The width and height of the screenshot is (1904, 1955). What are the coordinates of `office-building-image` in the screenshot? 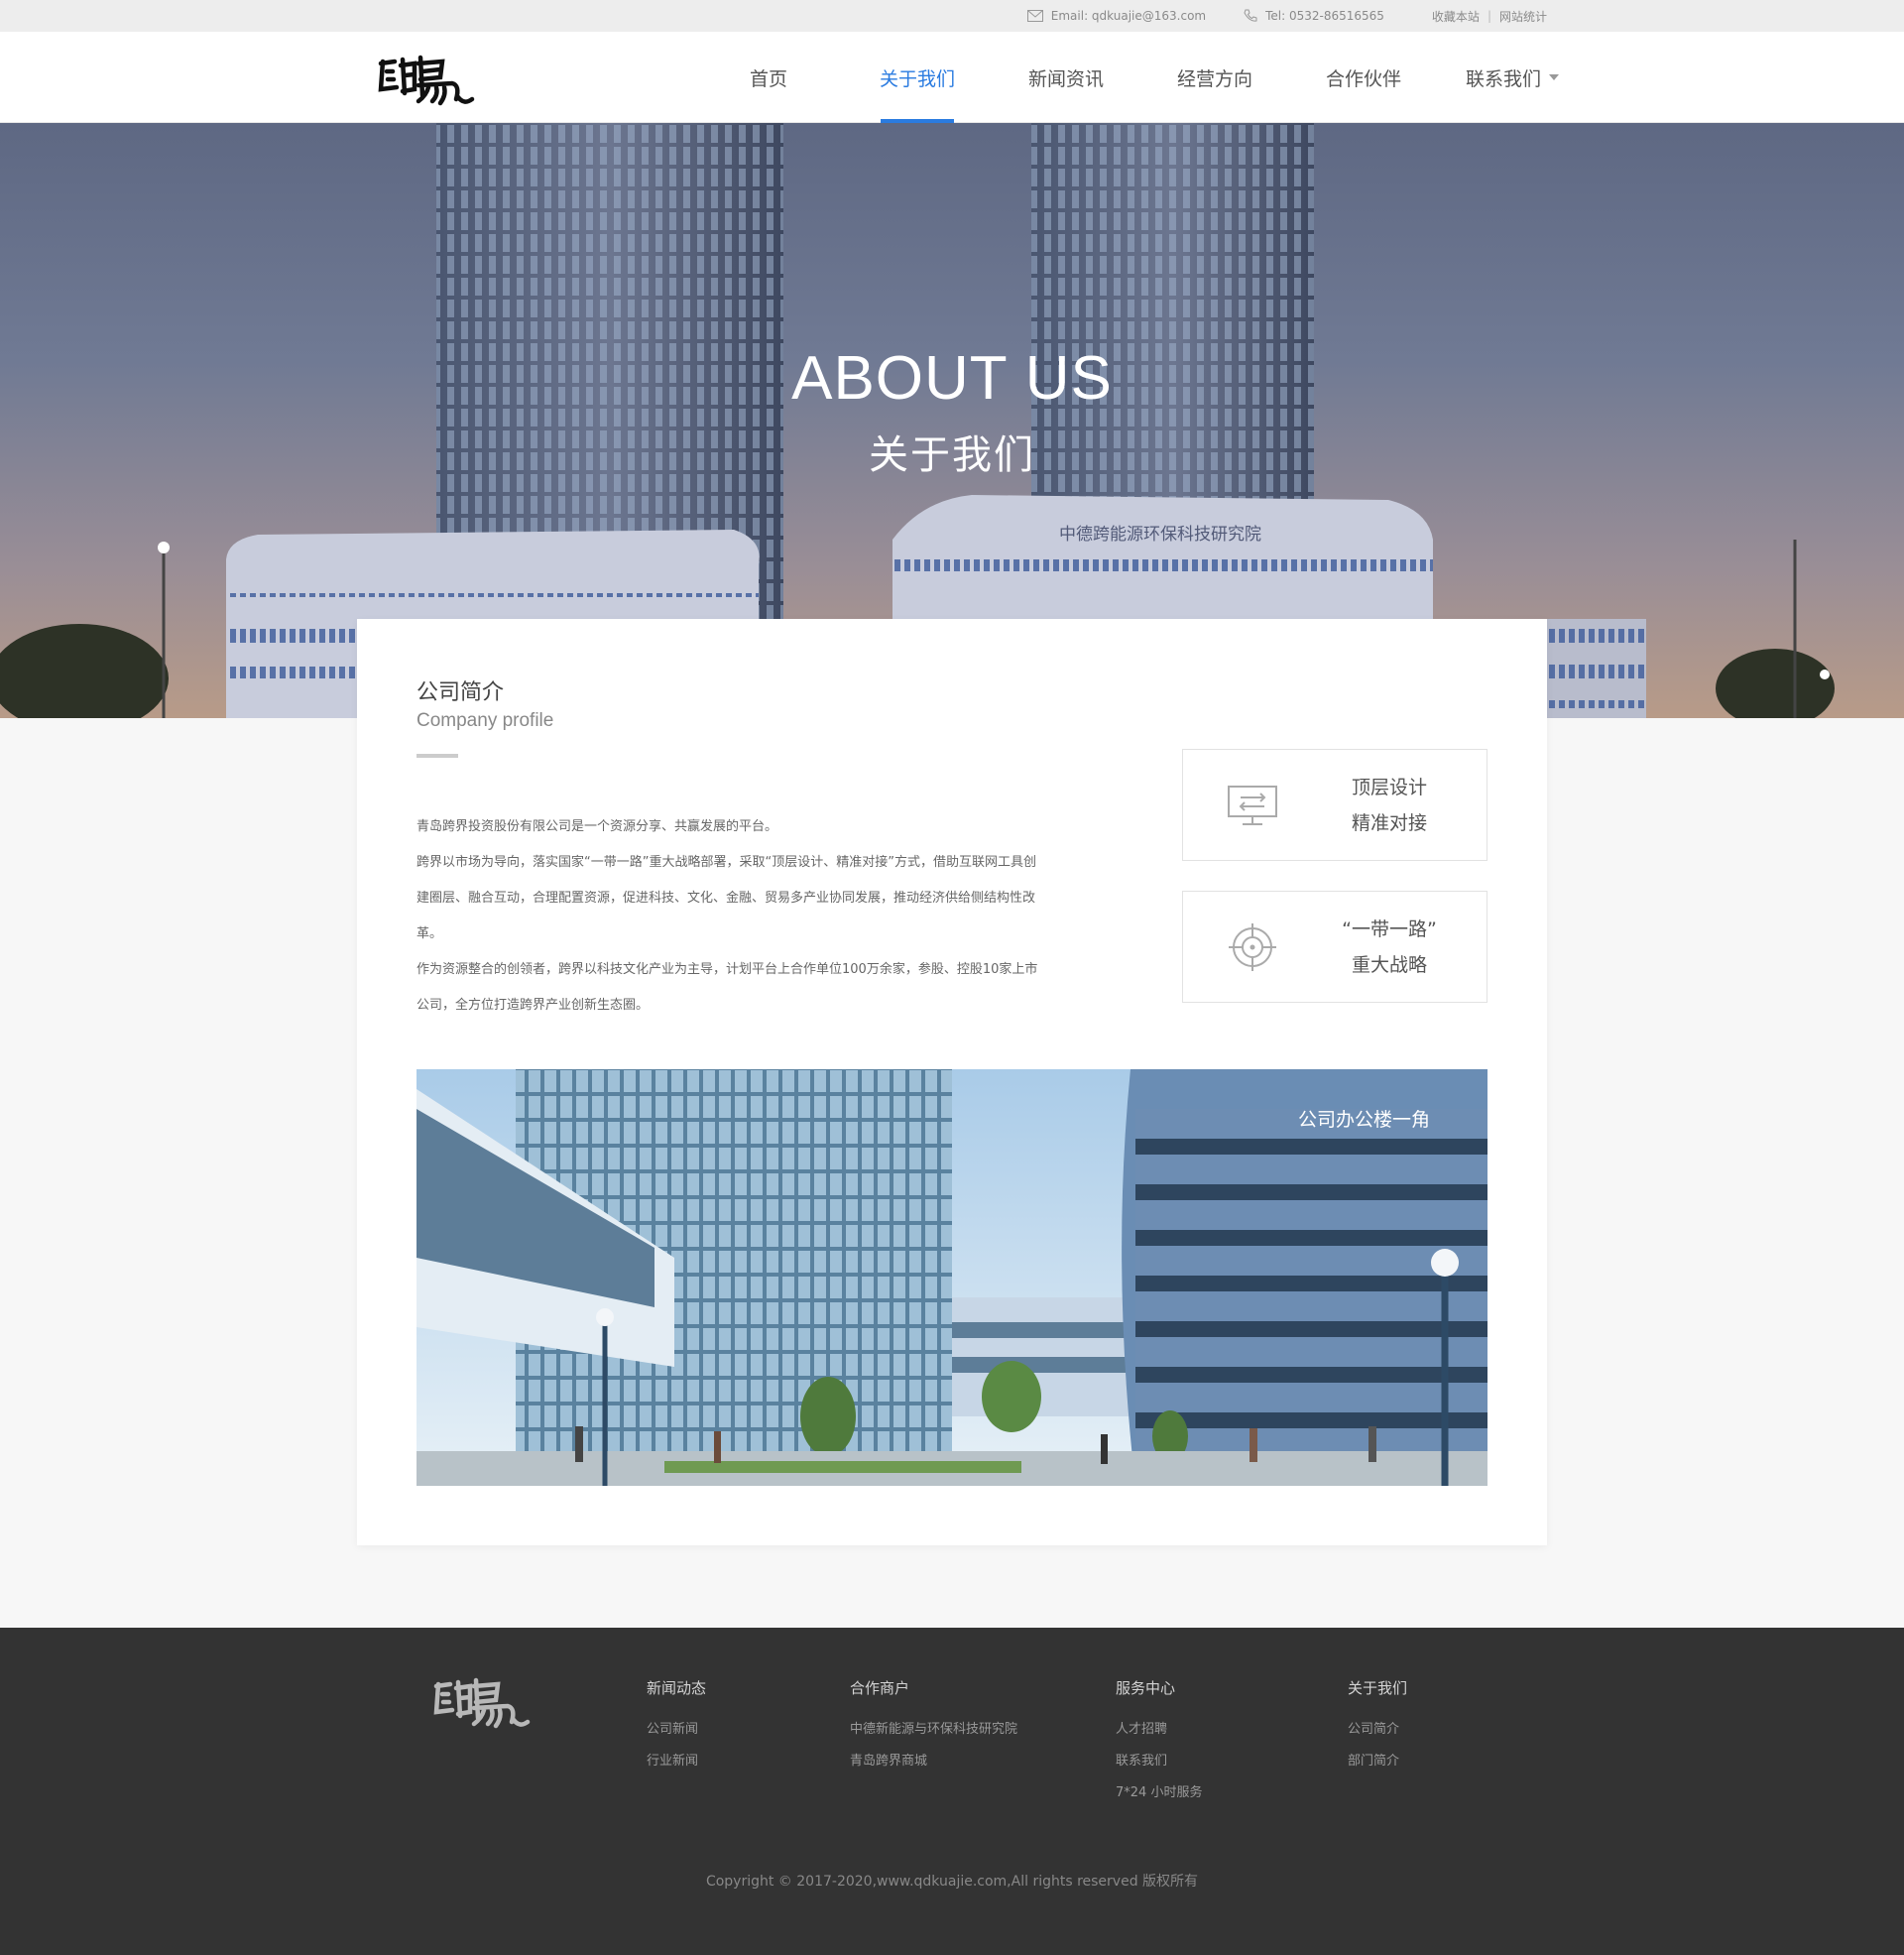 It's located at (952, 1277).